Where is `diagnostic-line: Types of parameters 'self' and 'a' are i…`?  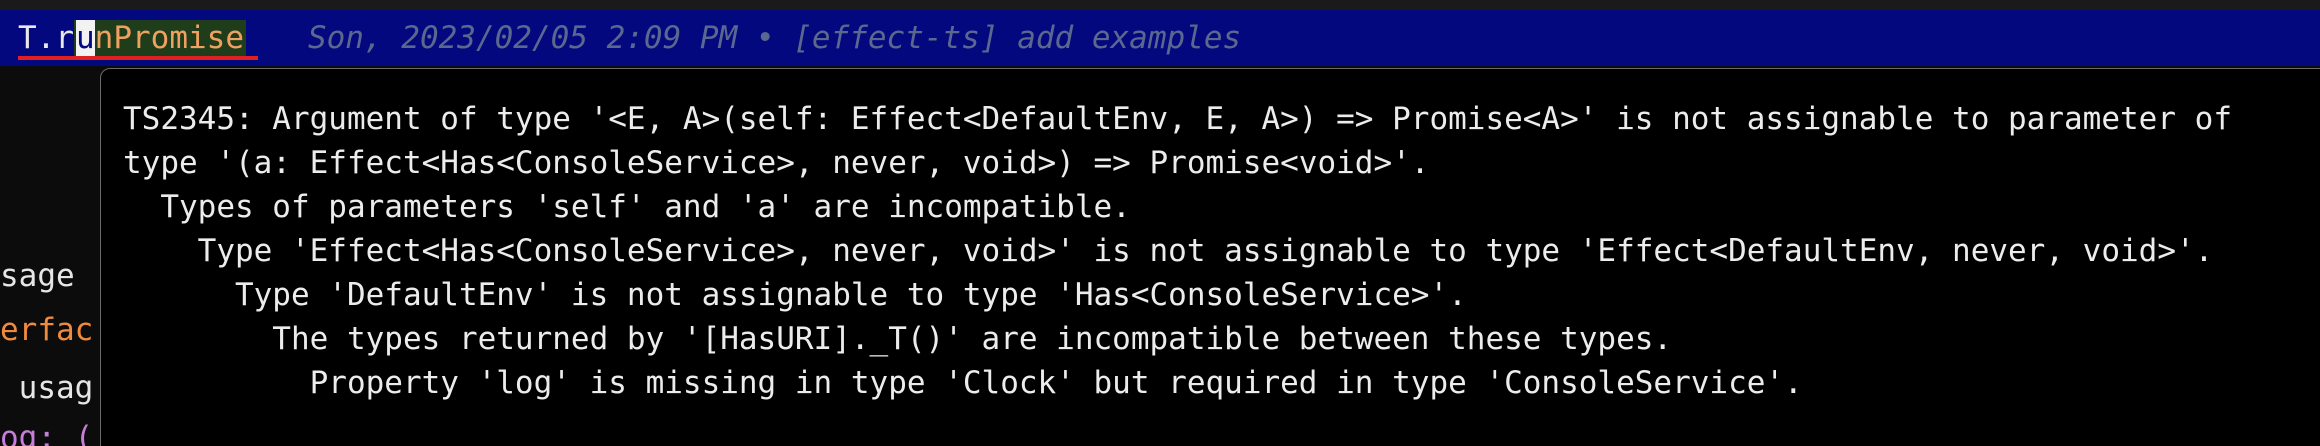
diagnostic-line: Types of parameters 'self' and 'a' are i… is located at coordinates (627, 207).